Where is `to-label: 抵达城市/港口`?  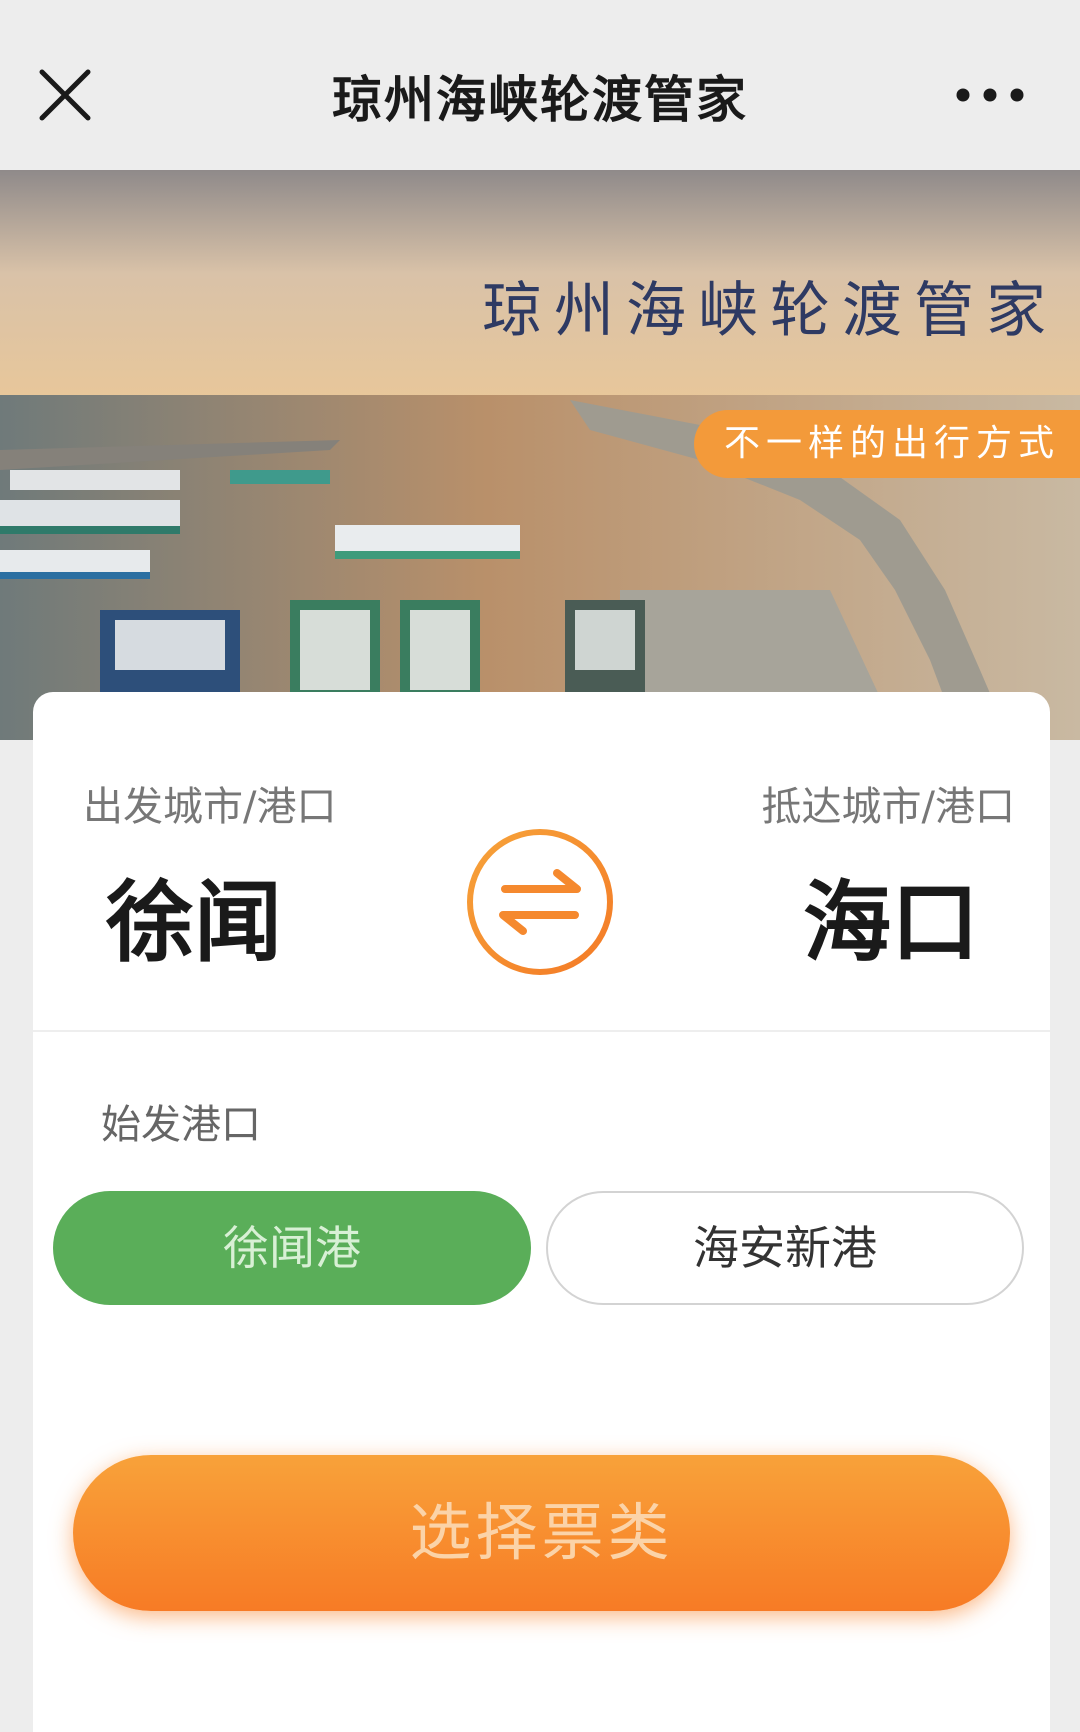 to-label: 抵达城市/港口 is located at coordinates (888, 807).